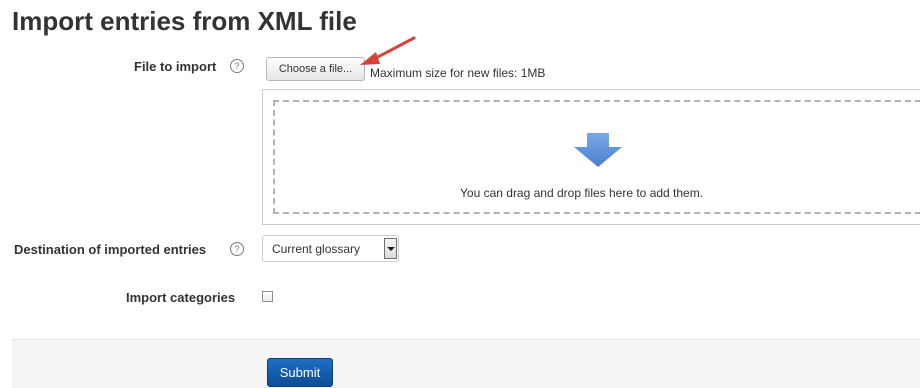 Image resolution: width=920 pixels, height=388 pixels. I want to click on file-to-import-label: File to import, so click(175, 66).